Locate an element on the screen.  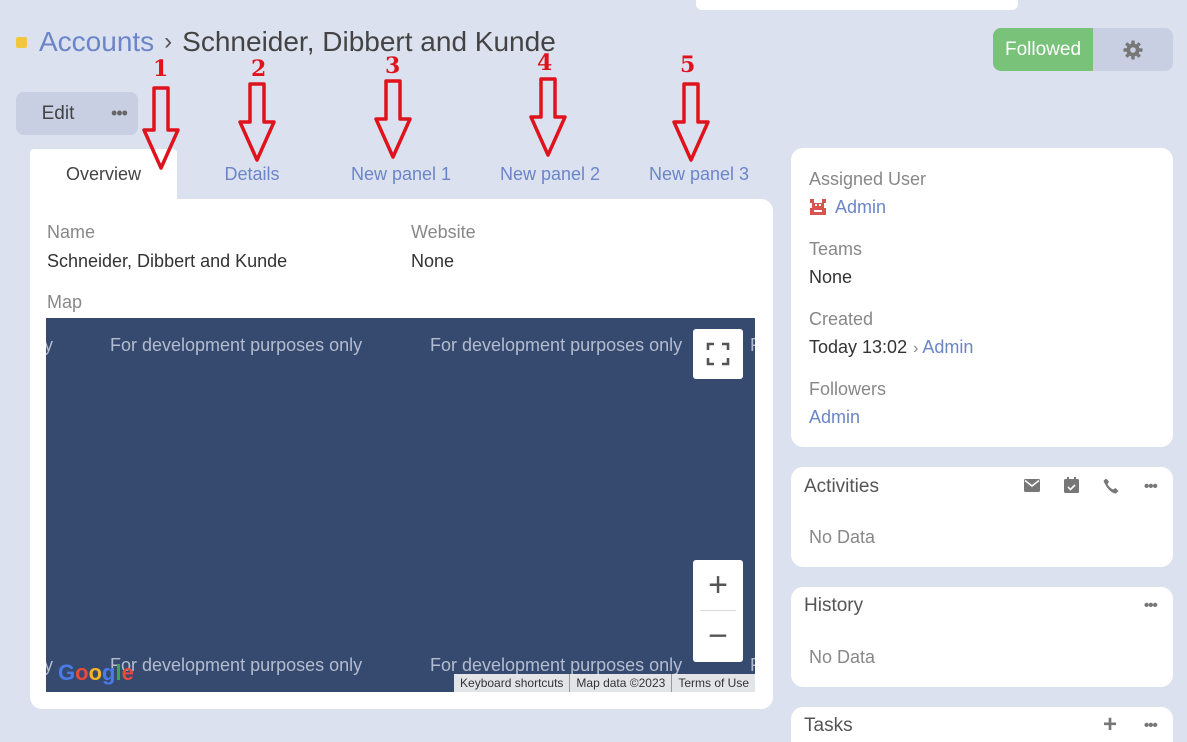
history-title: History is located at coordinates (834, 605).